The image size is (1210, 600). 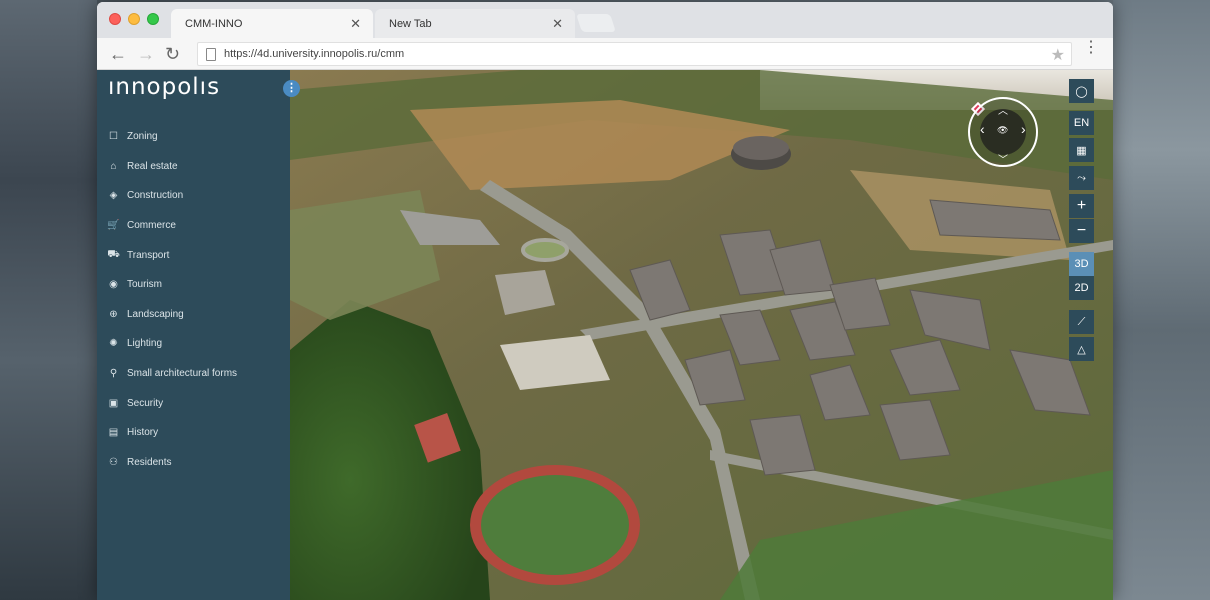 What do you see at coordinates (153, 19) in the screenshot?
I see `maximize-window-button` at bounding box center [153, 19].